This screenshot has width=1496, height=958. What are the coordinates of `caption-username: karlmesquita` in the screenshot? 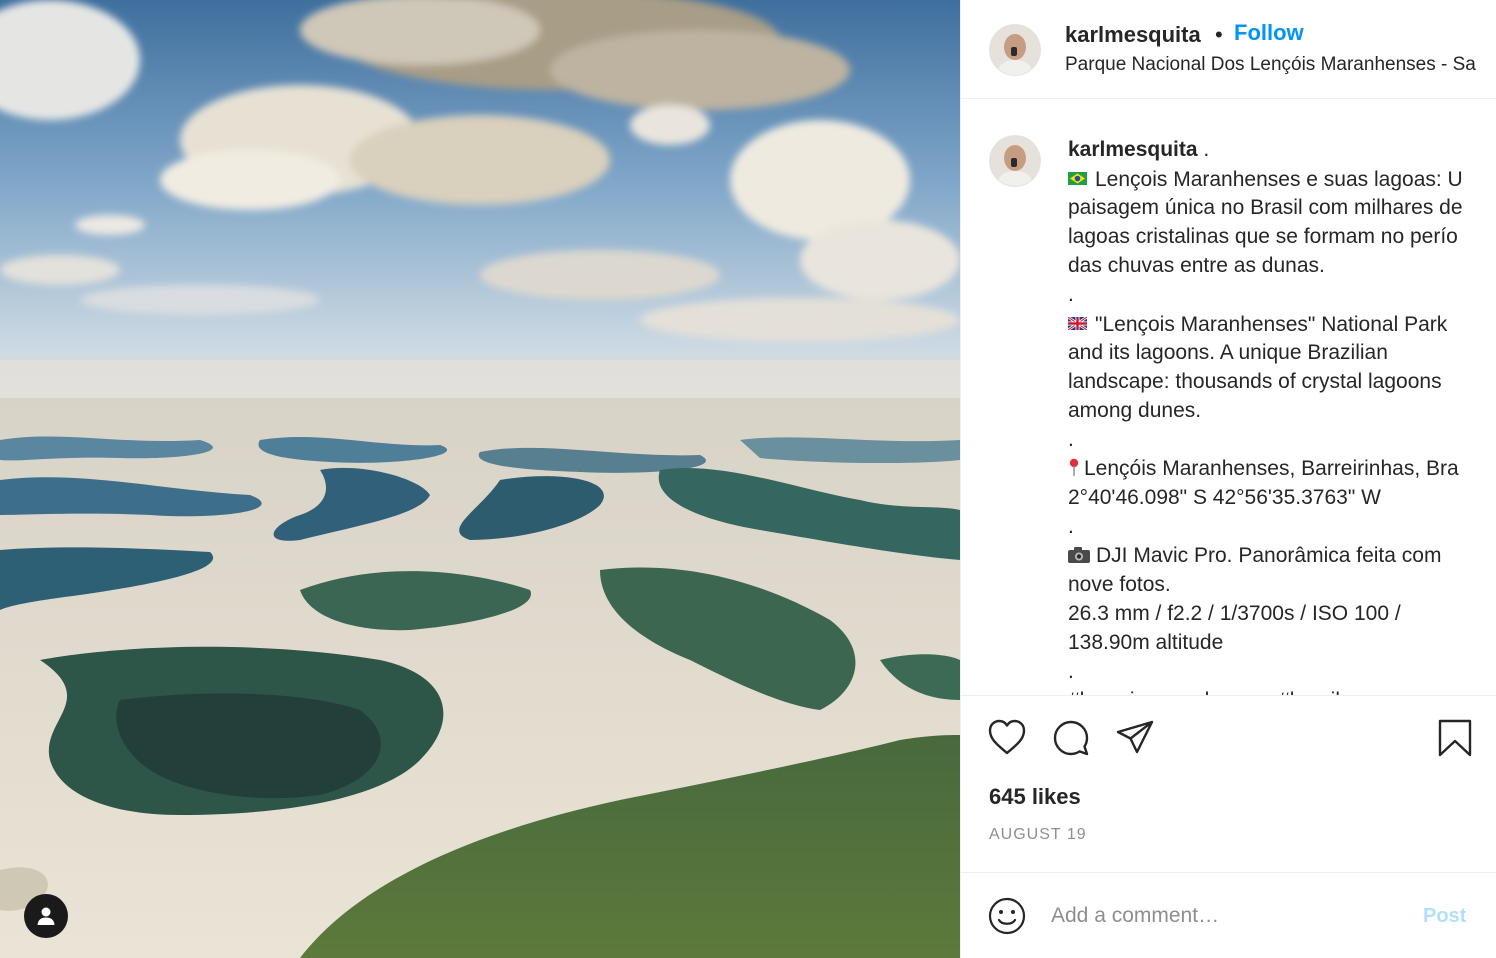 It's located at (1133, 149).